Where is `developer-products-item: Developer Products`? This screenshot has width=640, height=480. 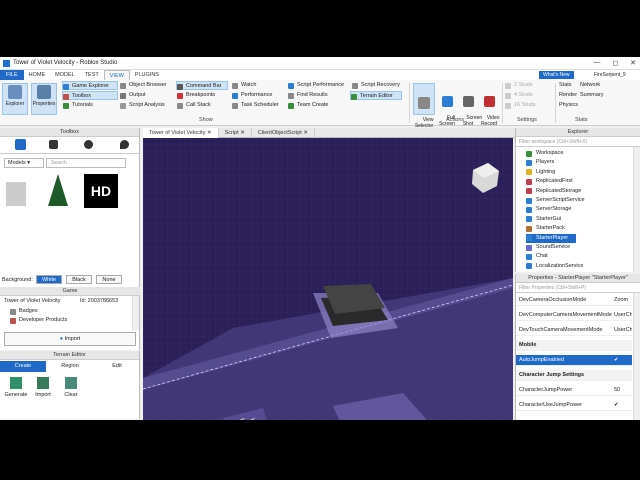 developer-products-item: Developer Products is located at coordinates (38, 320).